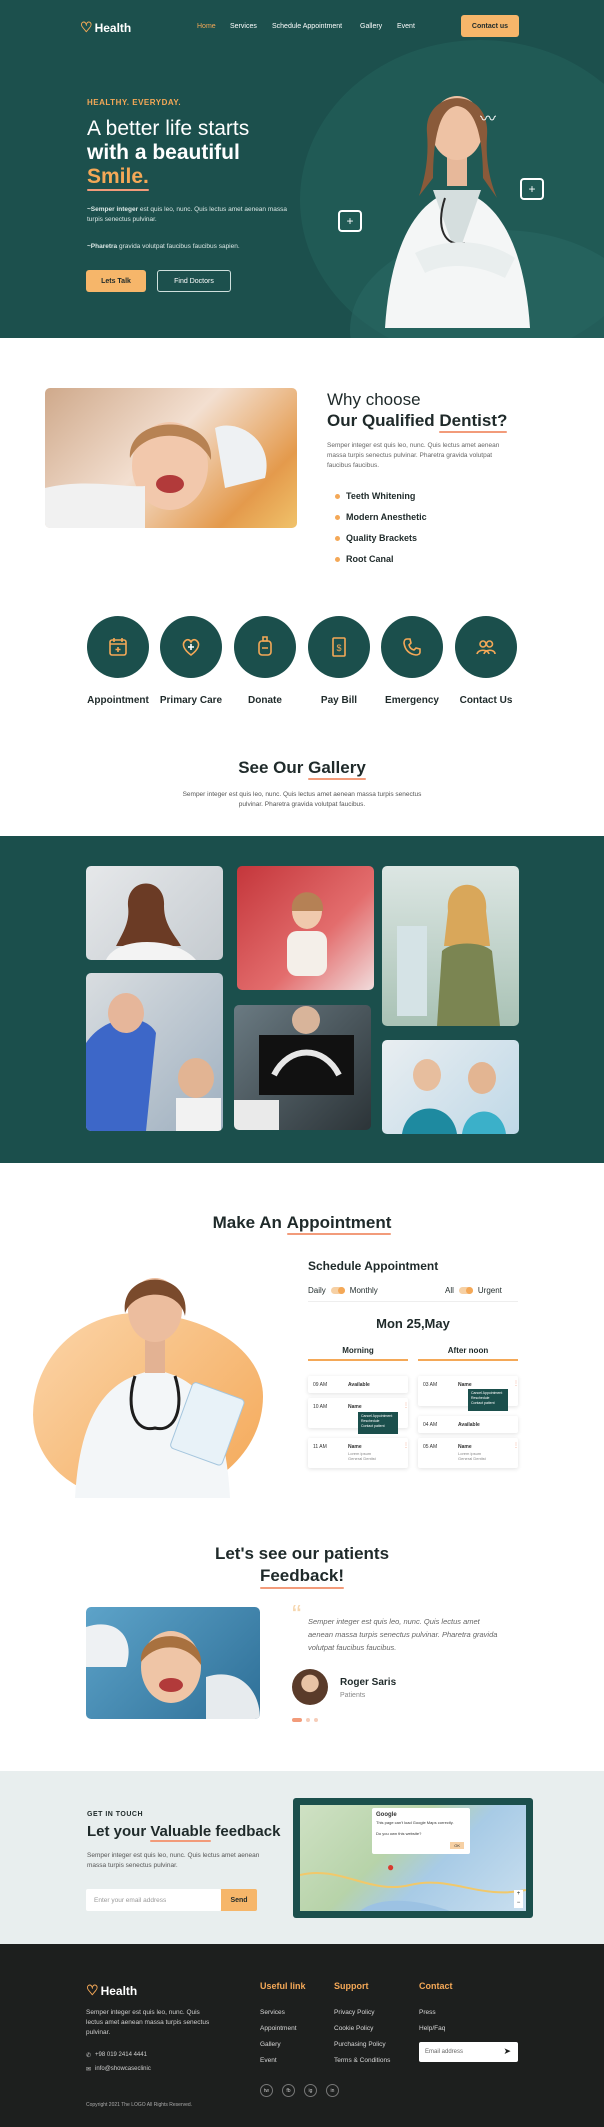  I want to click on facebook-icon: fb, so click(288, 2090).